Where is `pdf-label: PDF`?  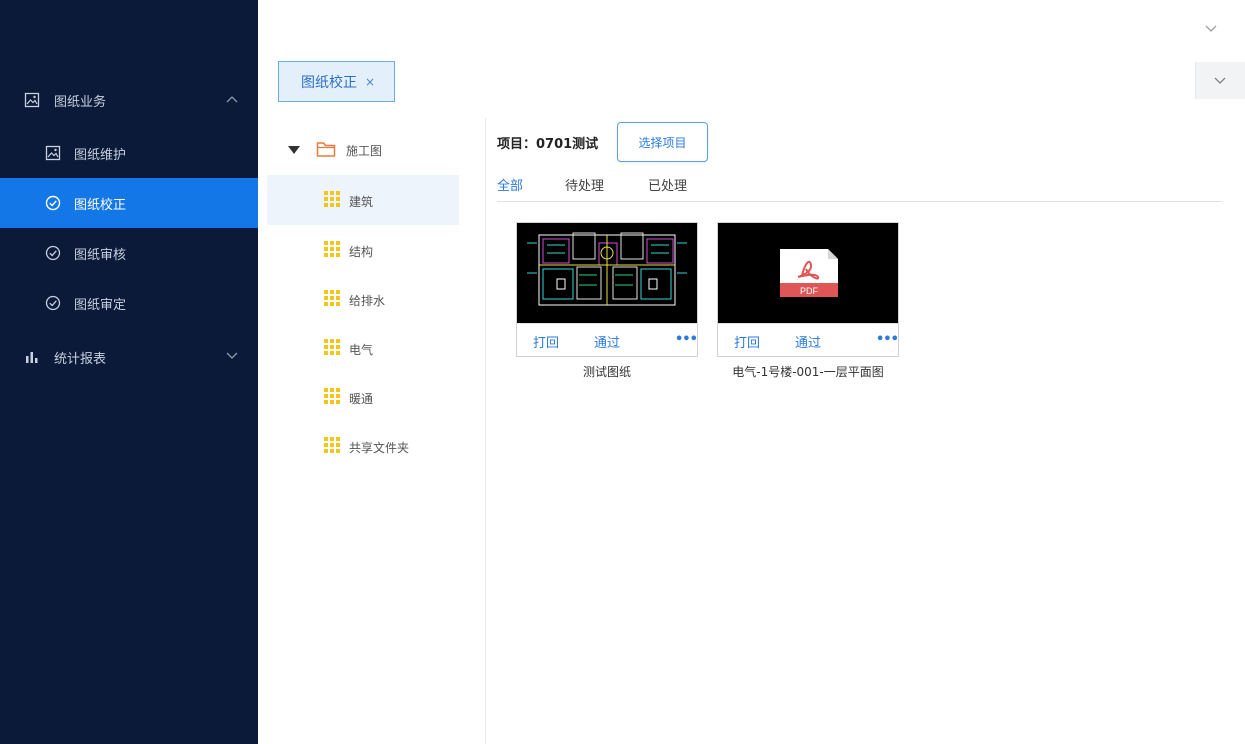 pdf-label: PDF is located at coordinates (809, 291).